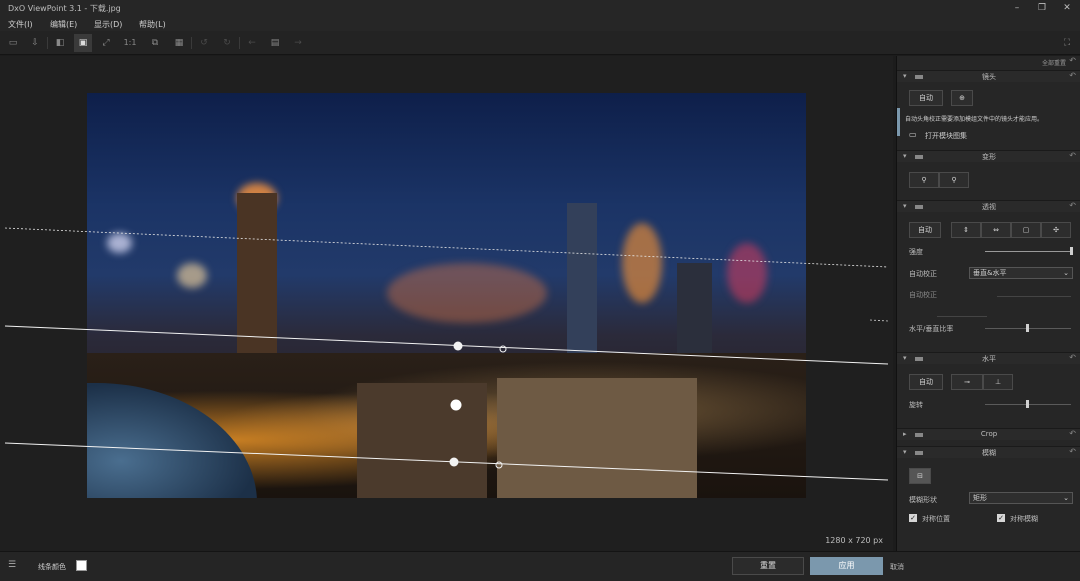 Image resolution: width=1080 pixels, height=581 pixels. What do you see at coordinates (108, 24) in the screenshot?
I see `menu-view: 显示(D)` at bounding box center [108, 24].